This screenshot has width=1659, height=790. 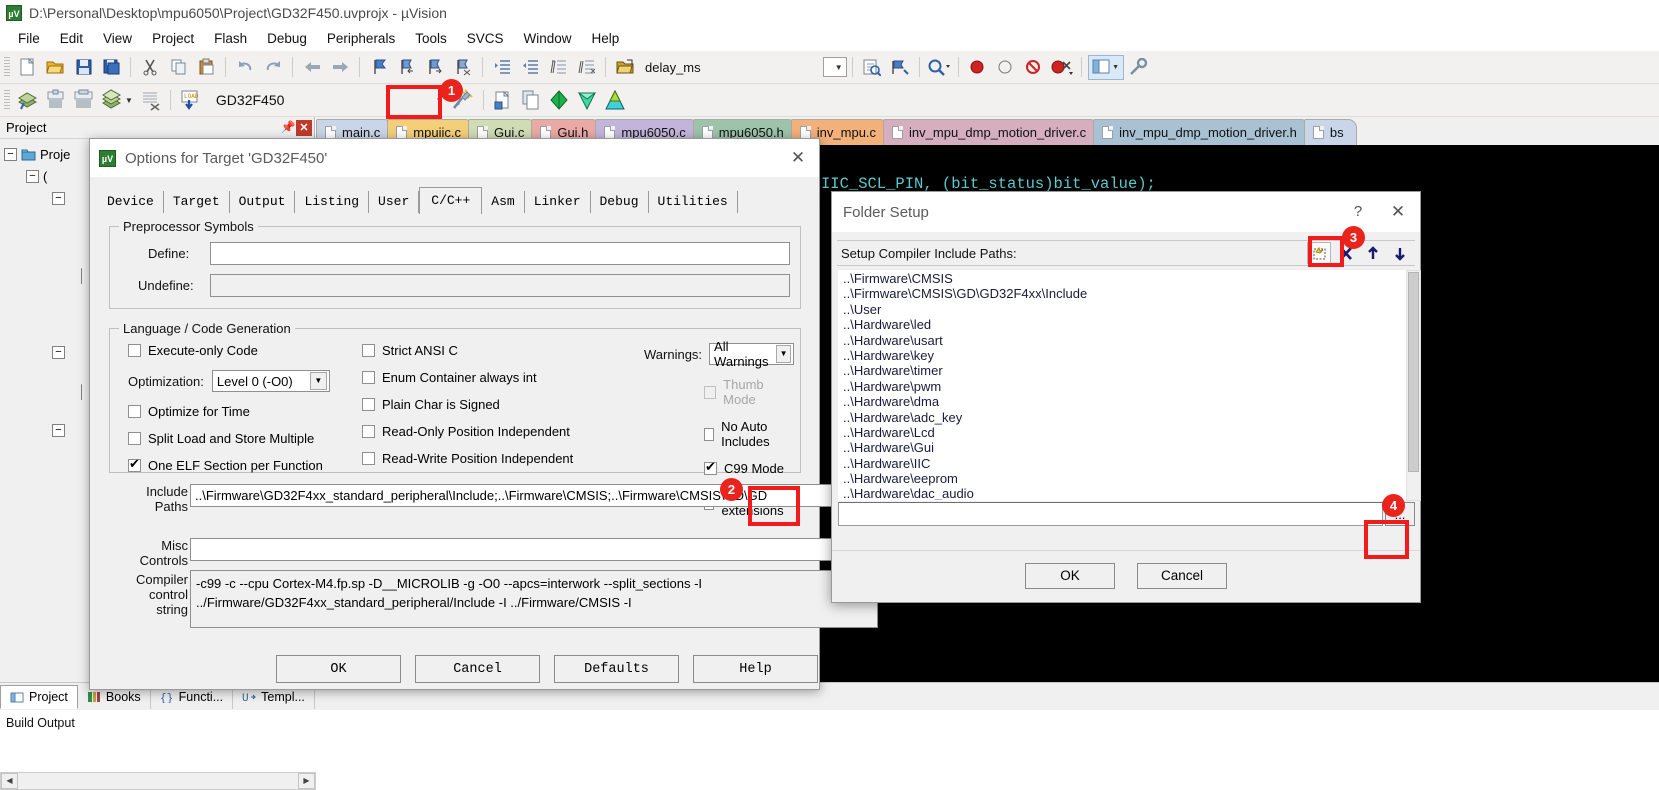 What do you see at coordinates (1070, 575) in the screenshot?
I see `folder-setup-ok-button: OK` at bounding box center [1070, 575].